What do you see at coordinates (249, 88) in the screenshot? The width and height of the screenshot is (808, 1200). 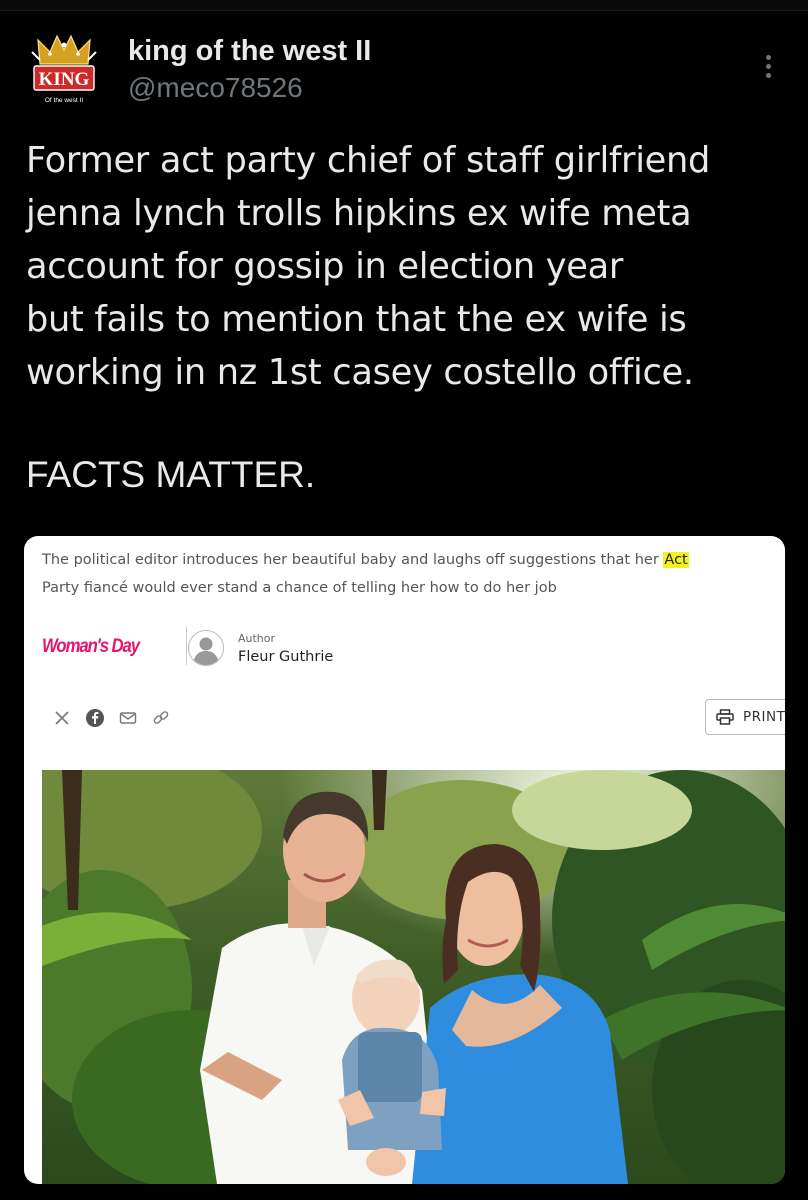 I see `user-handle: @meco78526` at bounding box center [249, 88].